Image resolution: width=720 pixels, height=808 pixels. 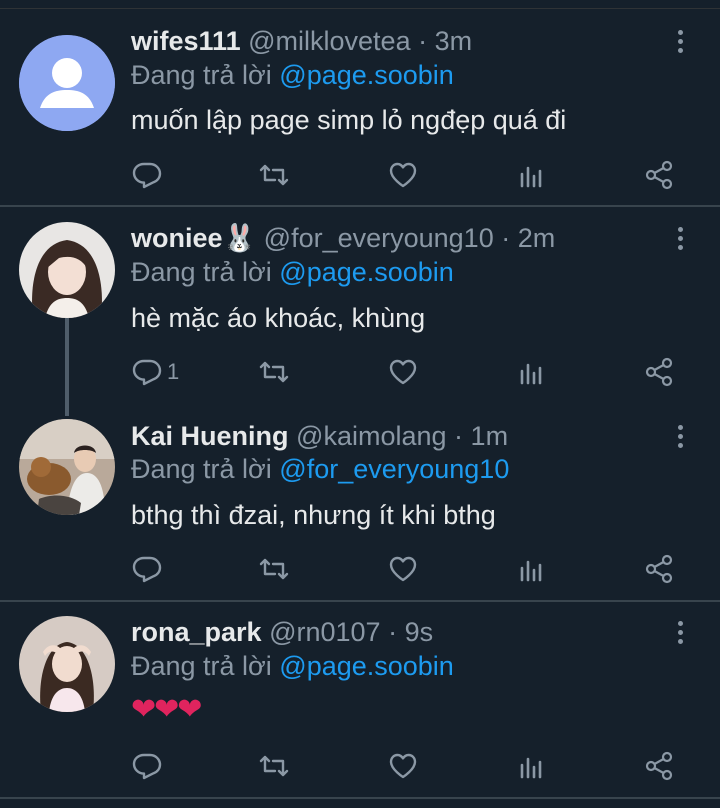 What do you see at coordinates (67, 83) in the screenshot?
I see `default-avatar` at bounding box center [67, 83].